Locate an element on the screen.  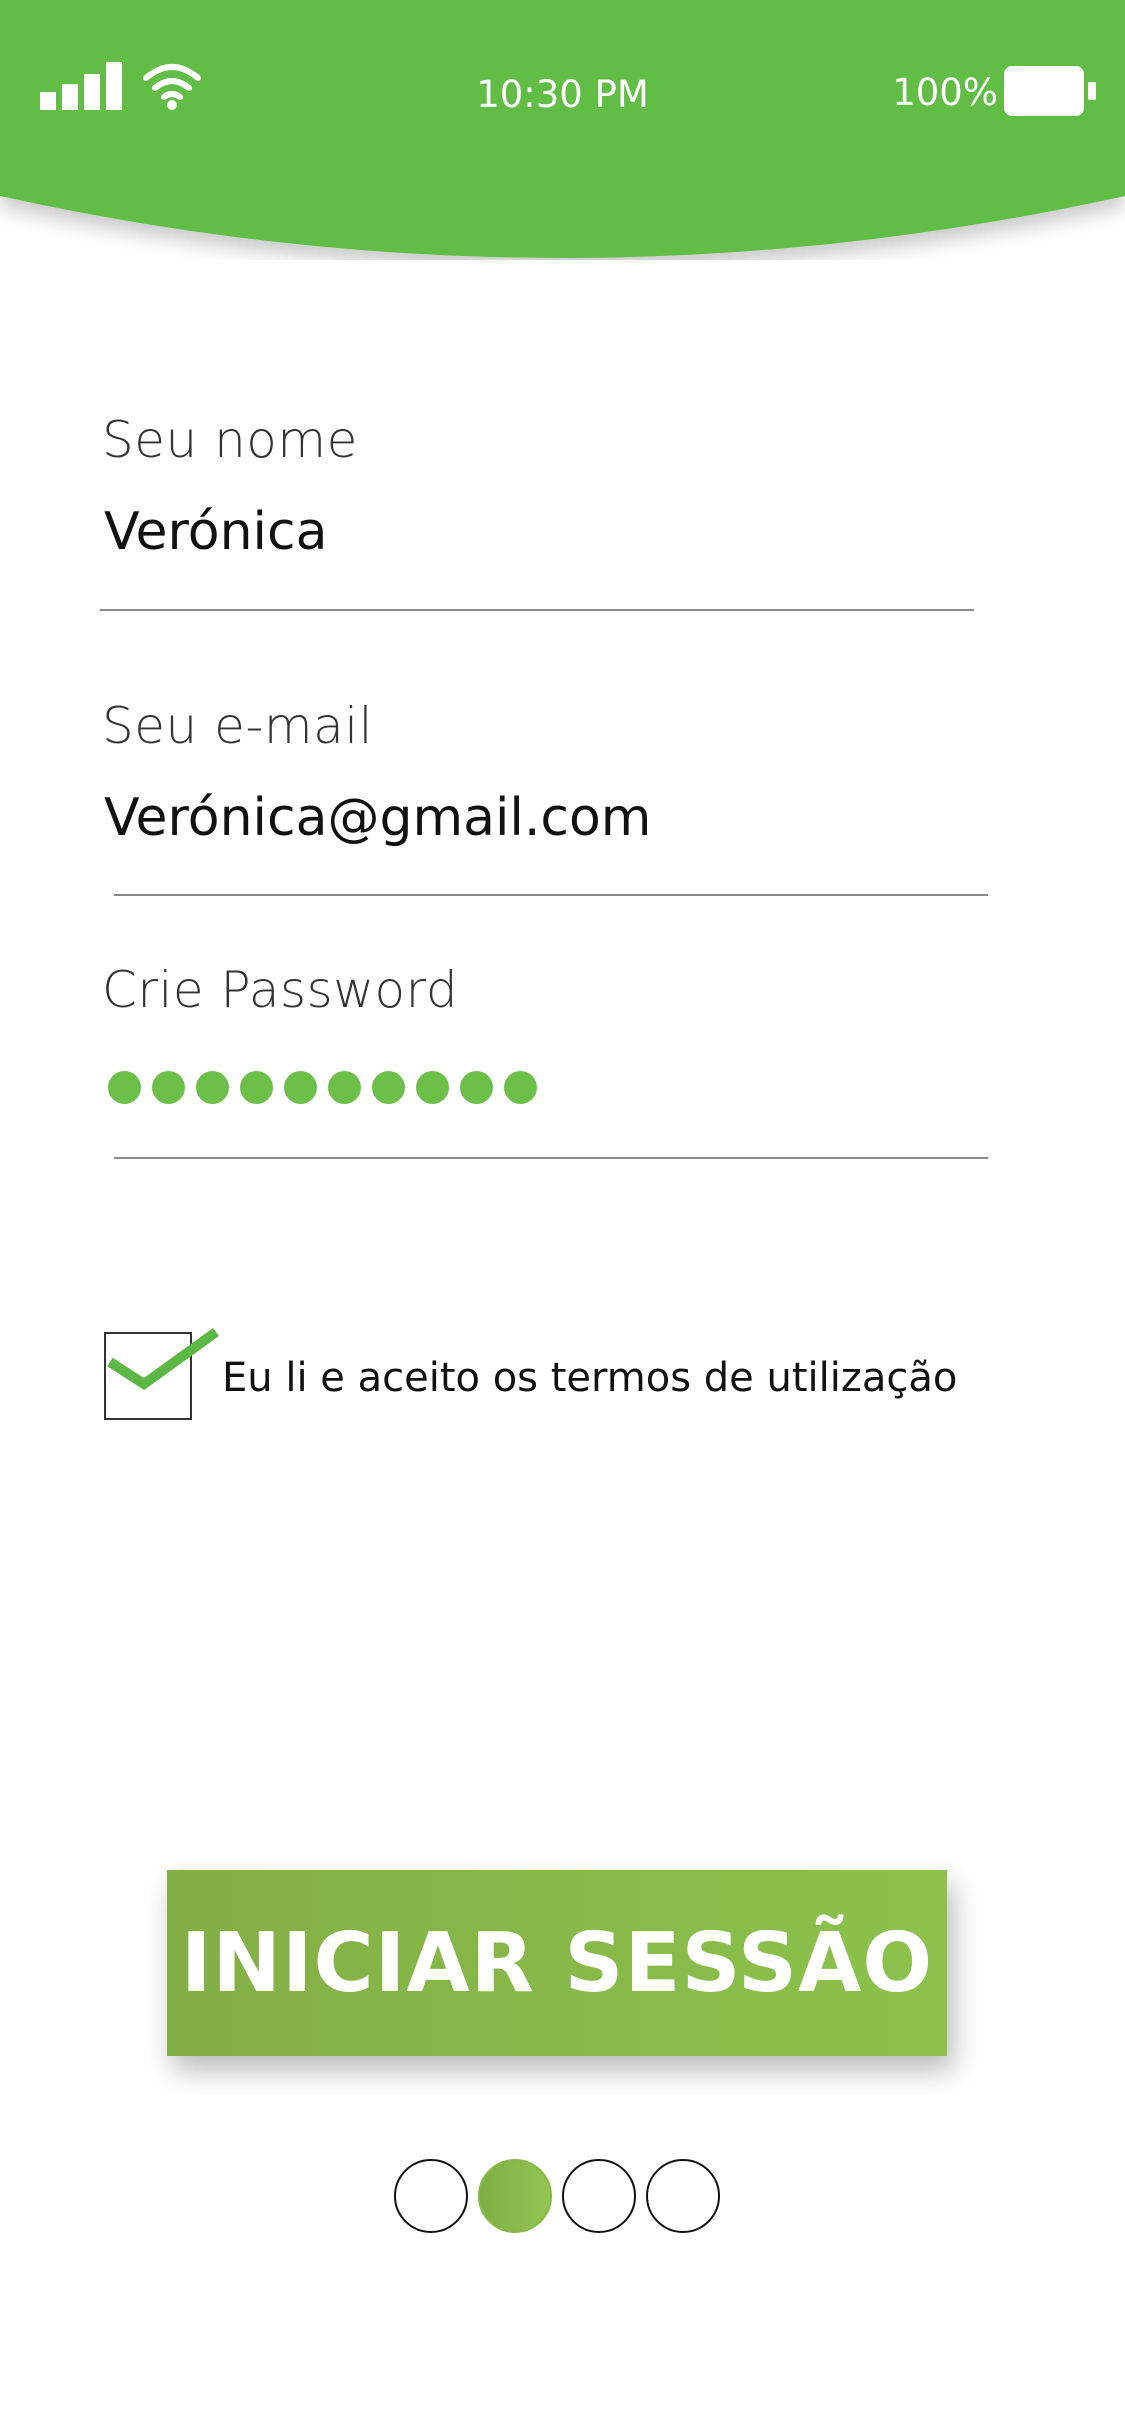
battery-icon is located at coordinates (1050, 91).